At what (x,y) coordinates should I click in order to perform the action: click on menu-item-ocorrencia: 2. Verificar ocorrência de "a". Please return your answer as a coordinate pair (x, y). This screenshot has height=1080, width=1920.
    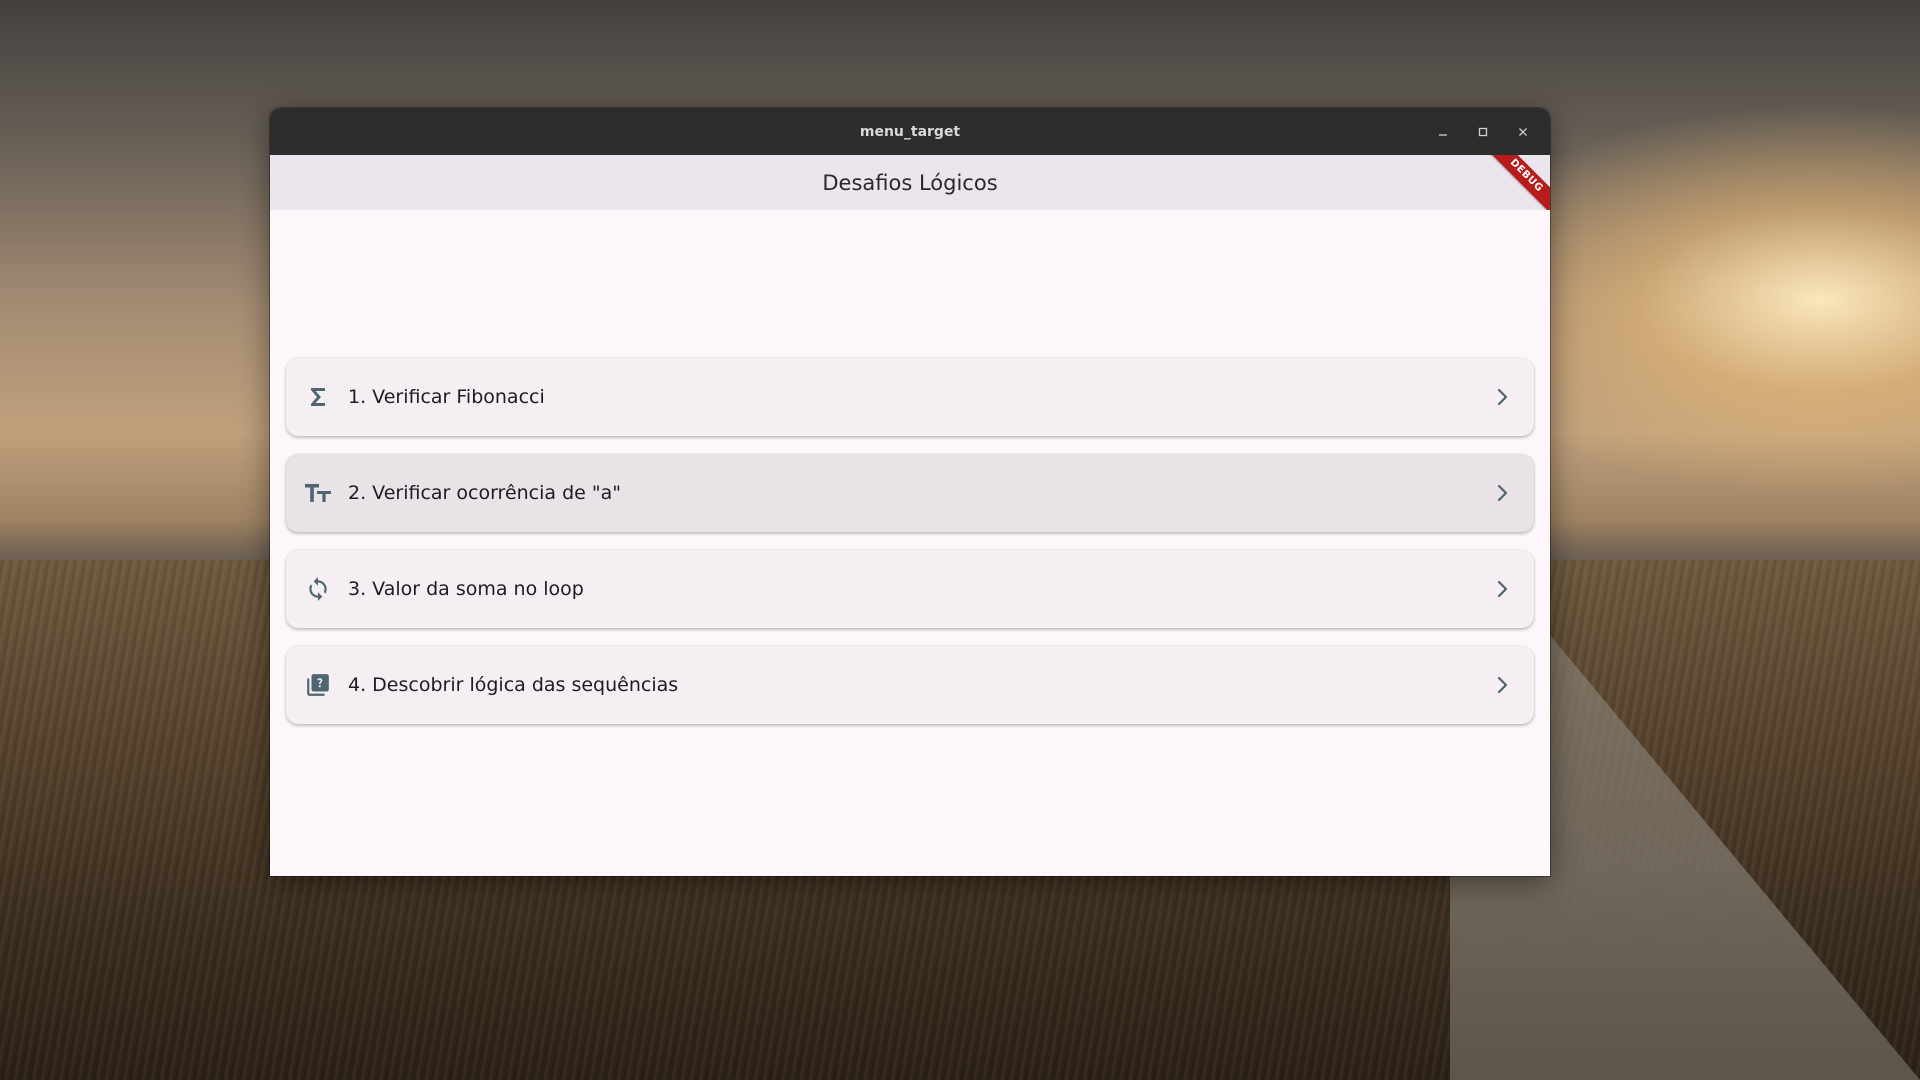
    Looking at the image, I should click on (910, 493).